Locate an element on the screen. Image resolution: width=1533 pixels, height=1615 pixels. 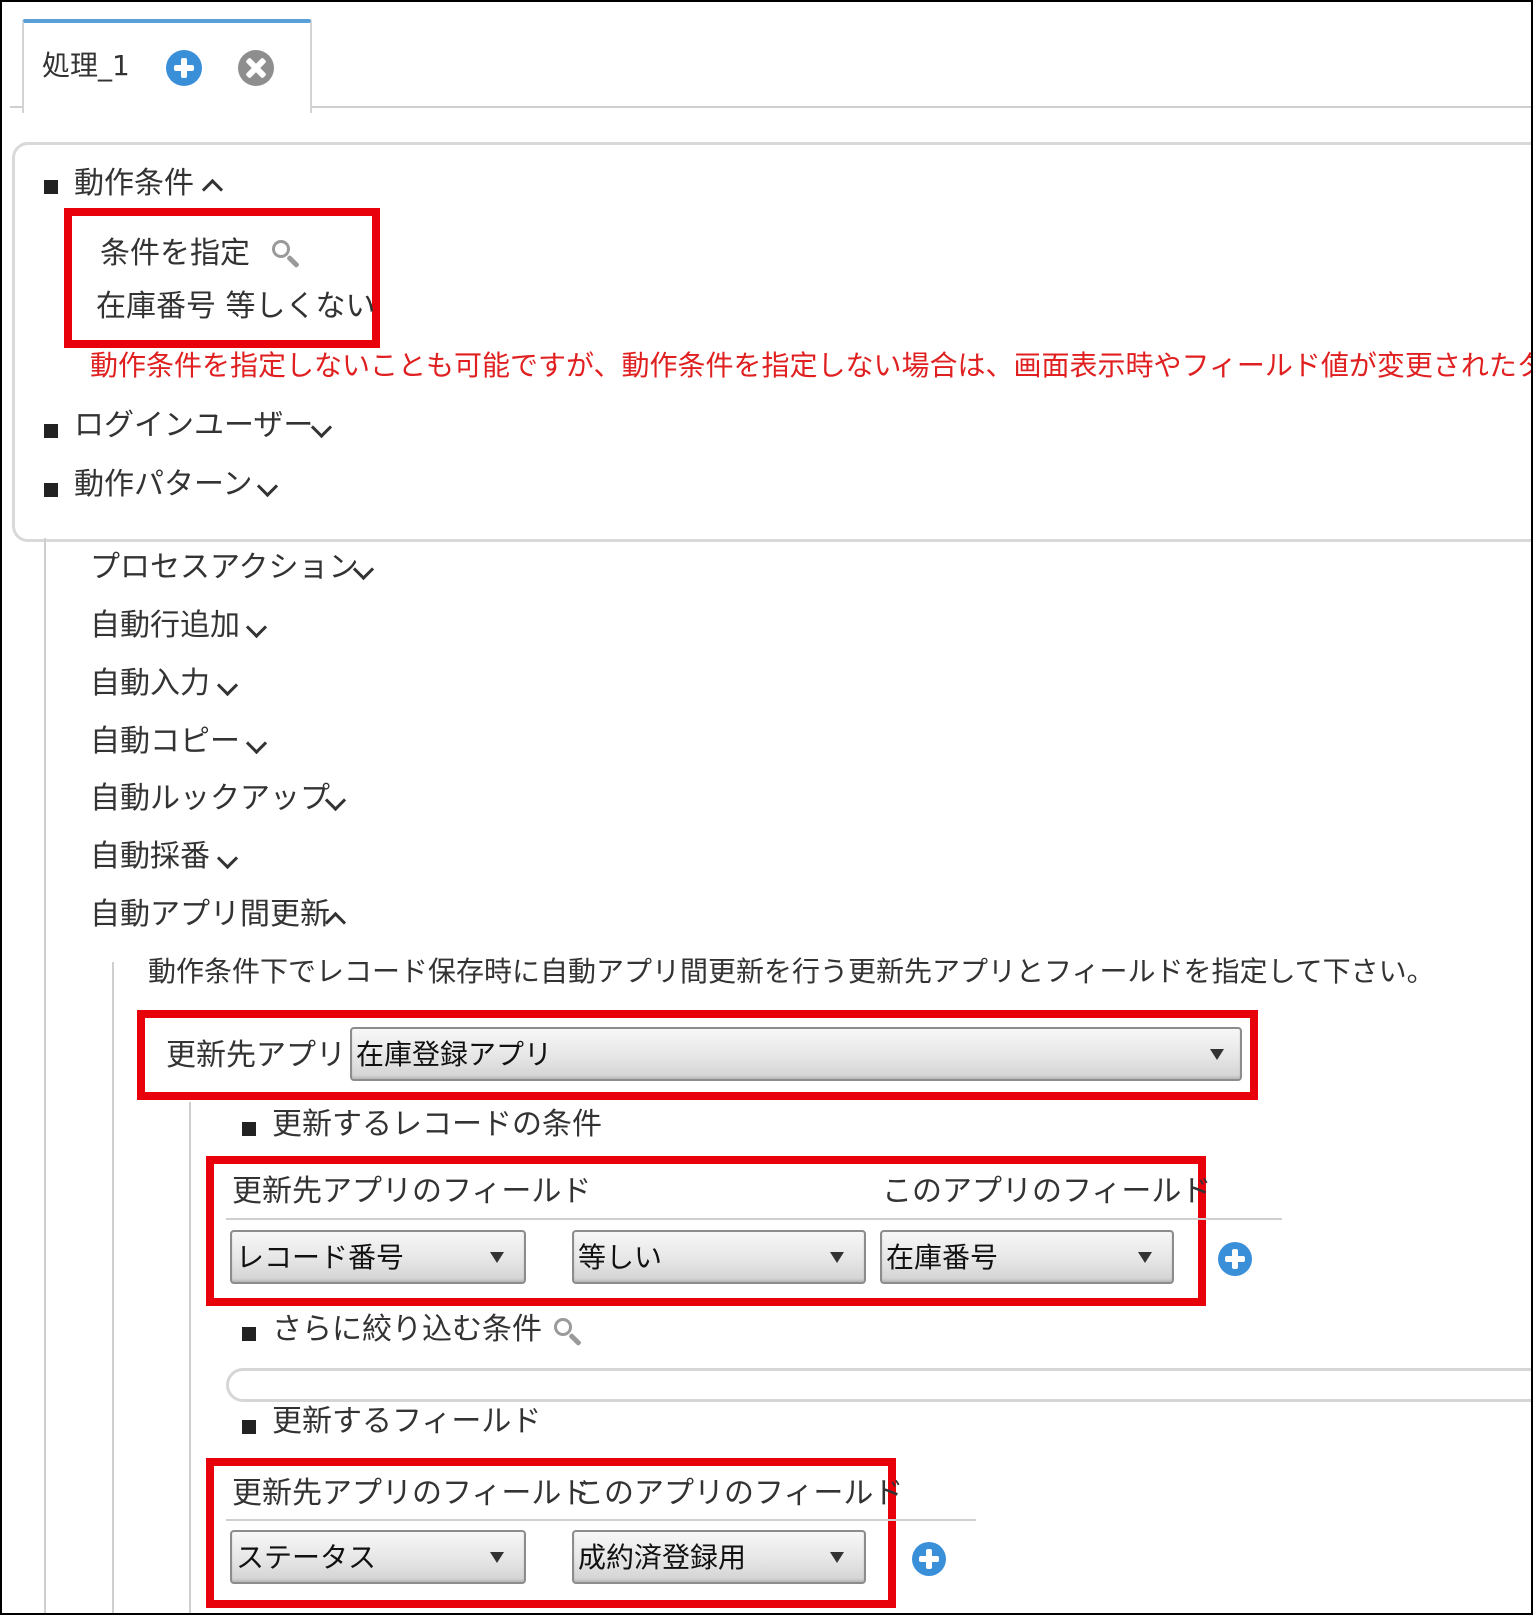
action-auto-input: 自動入力 is located at coordinates (150, 684).